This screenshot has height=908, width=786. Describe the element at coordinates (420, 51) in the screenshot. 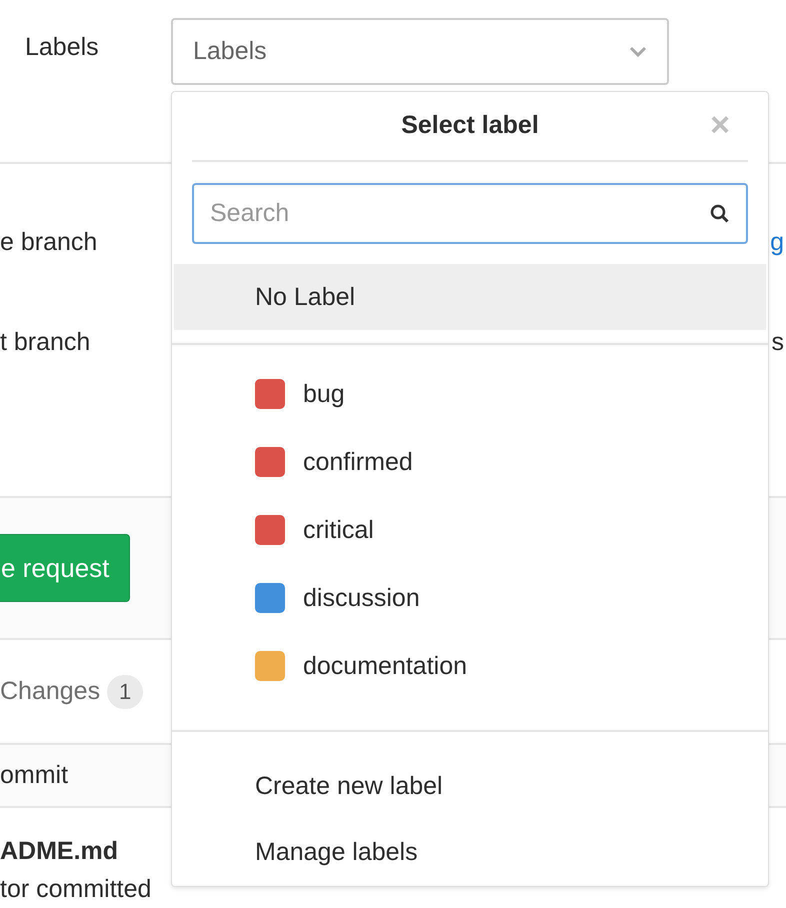

I see `labels-dropdown: Labels` at that location.